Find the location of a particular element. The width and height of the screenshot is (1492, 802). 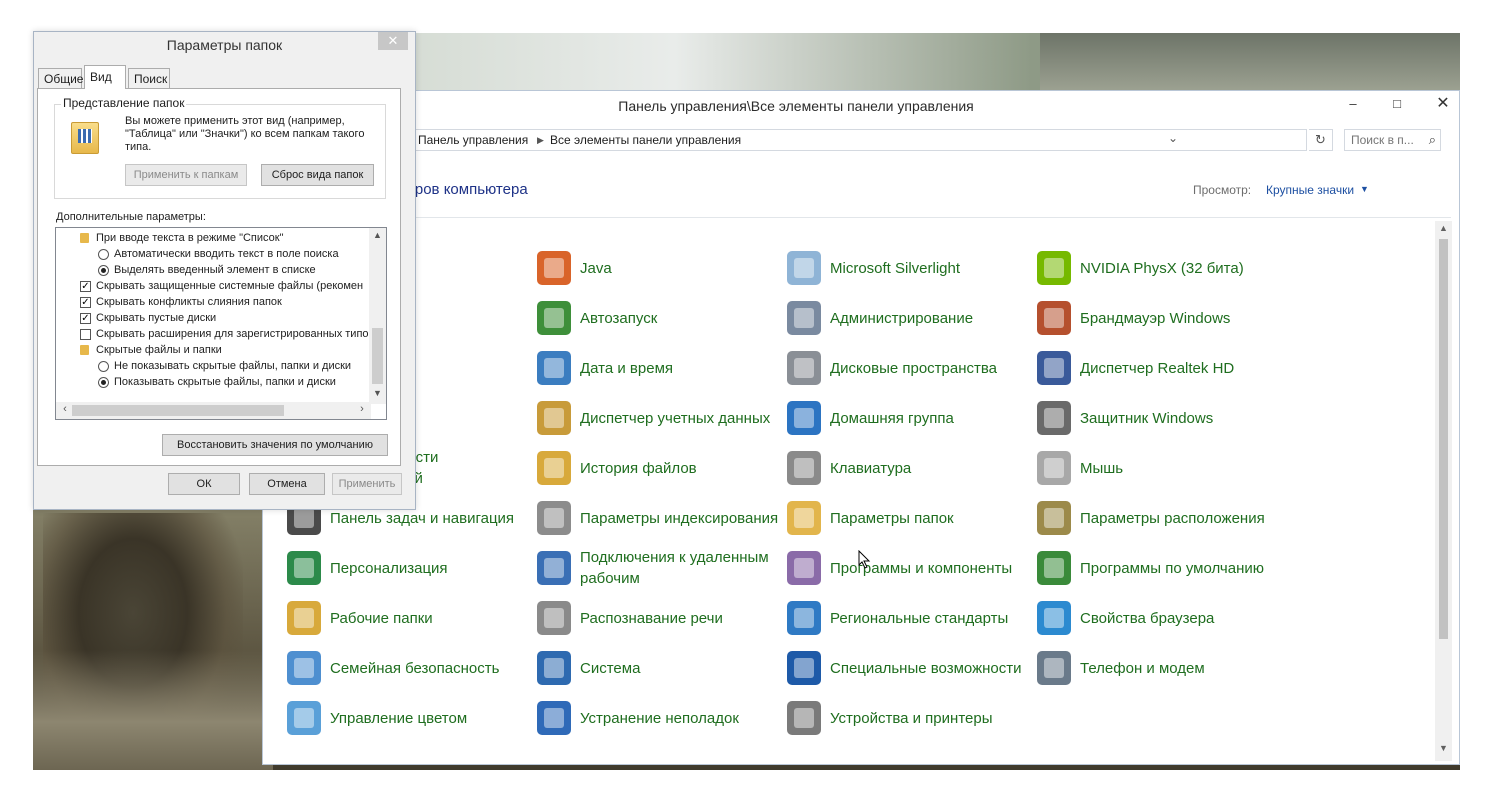

control-panel-item-label: Специальные возможности is located at coordinates (930, 668).